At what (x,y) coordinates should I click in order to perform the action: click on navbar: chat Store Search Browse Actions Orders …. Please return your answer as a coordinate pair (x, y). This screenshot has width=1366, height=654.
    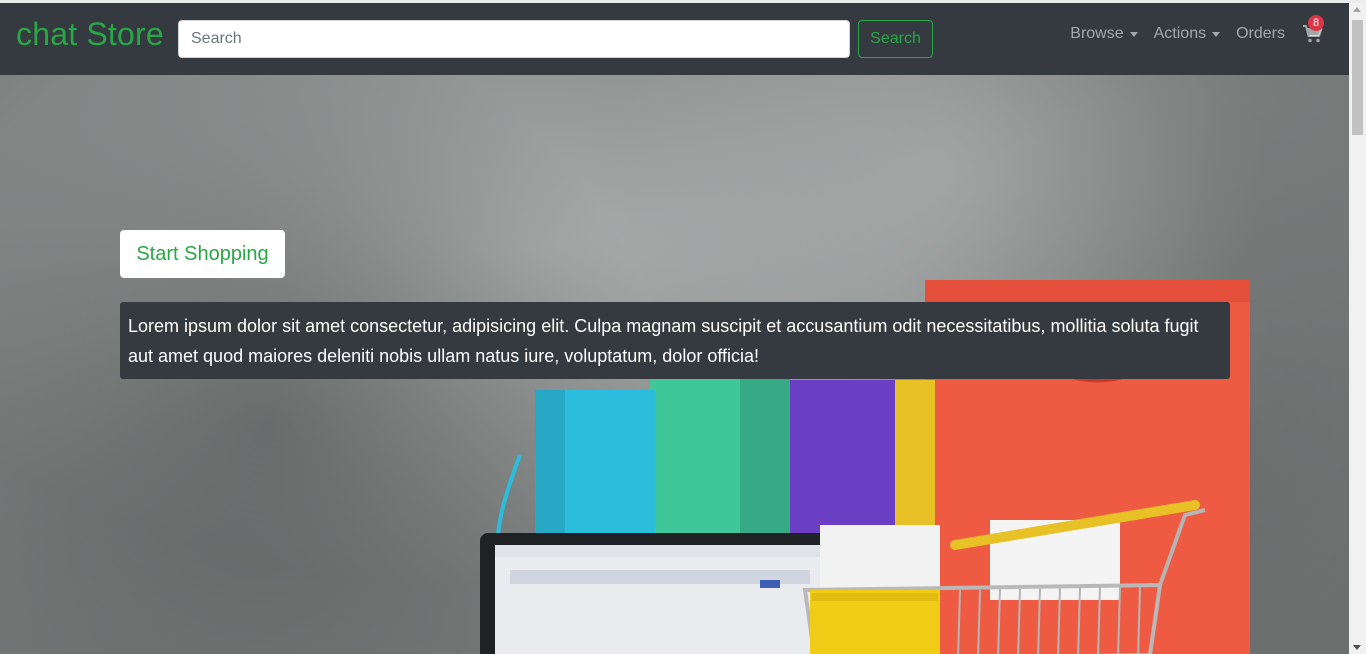
    Looking at the image, I should click on (674, 39).